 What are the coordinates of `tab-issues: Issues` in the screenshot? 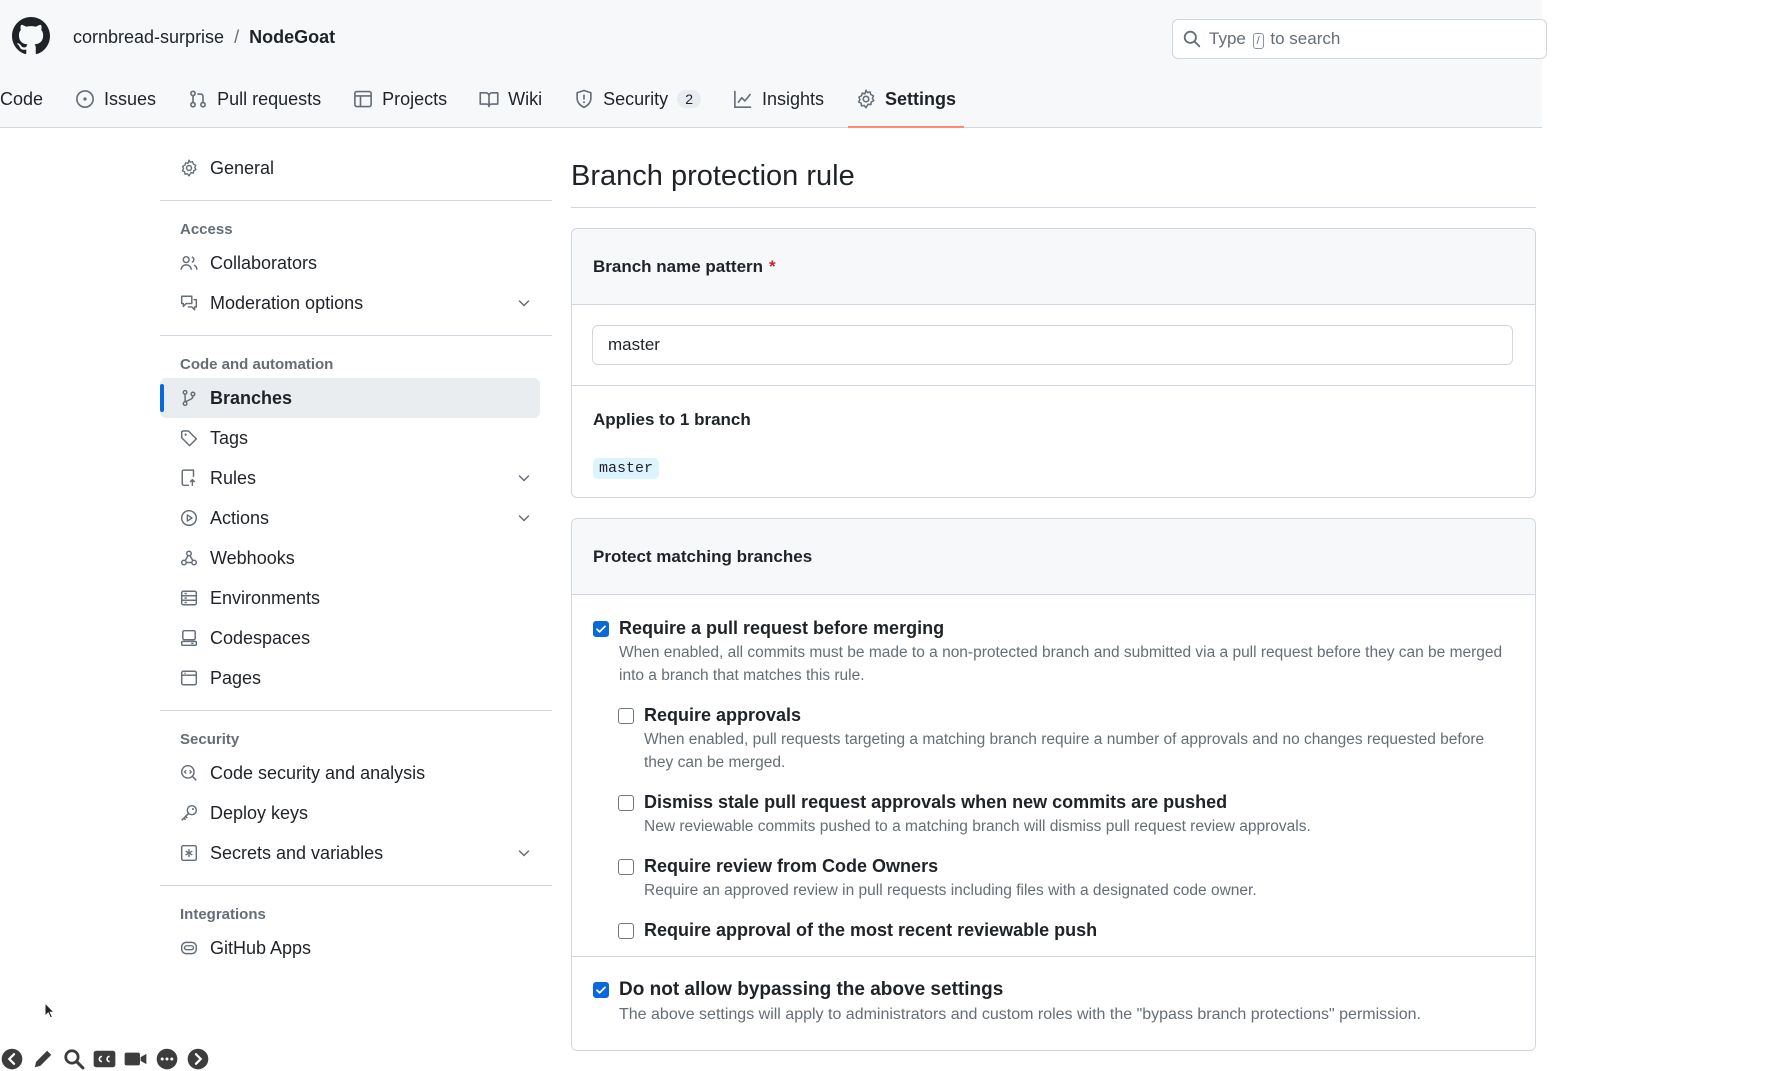 It's located at (115, 99).